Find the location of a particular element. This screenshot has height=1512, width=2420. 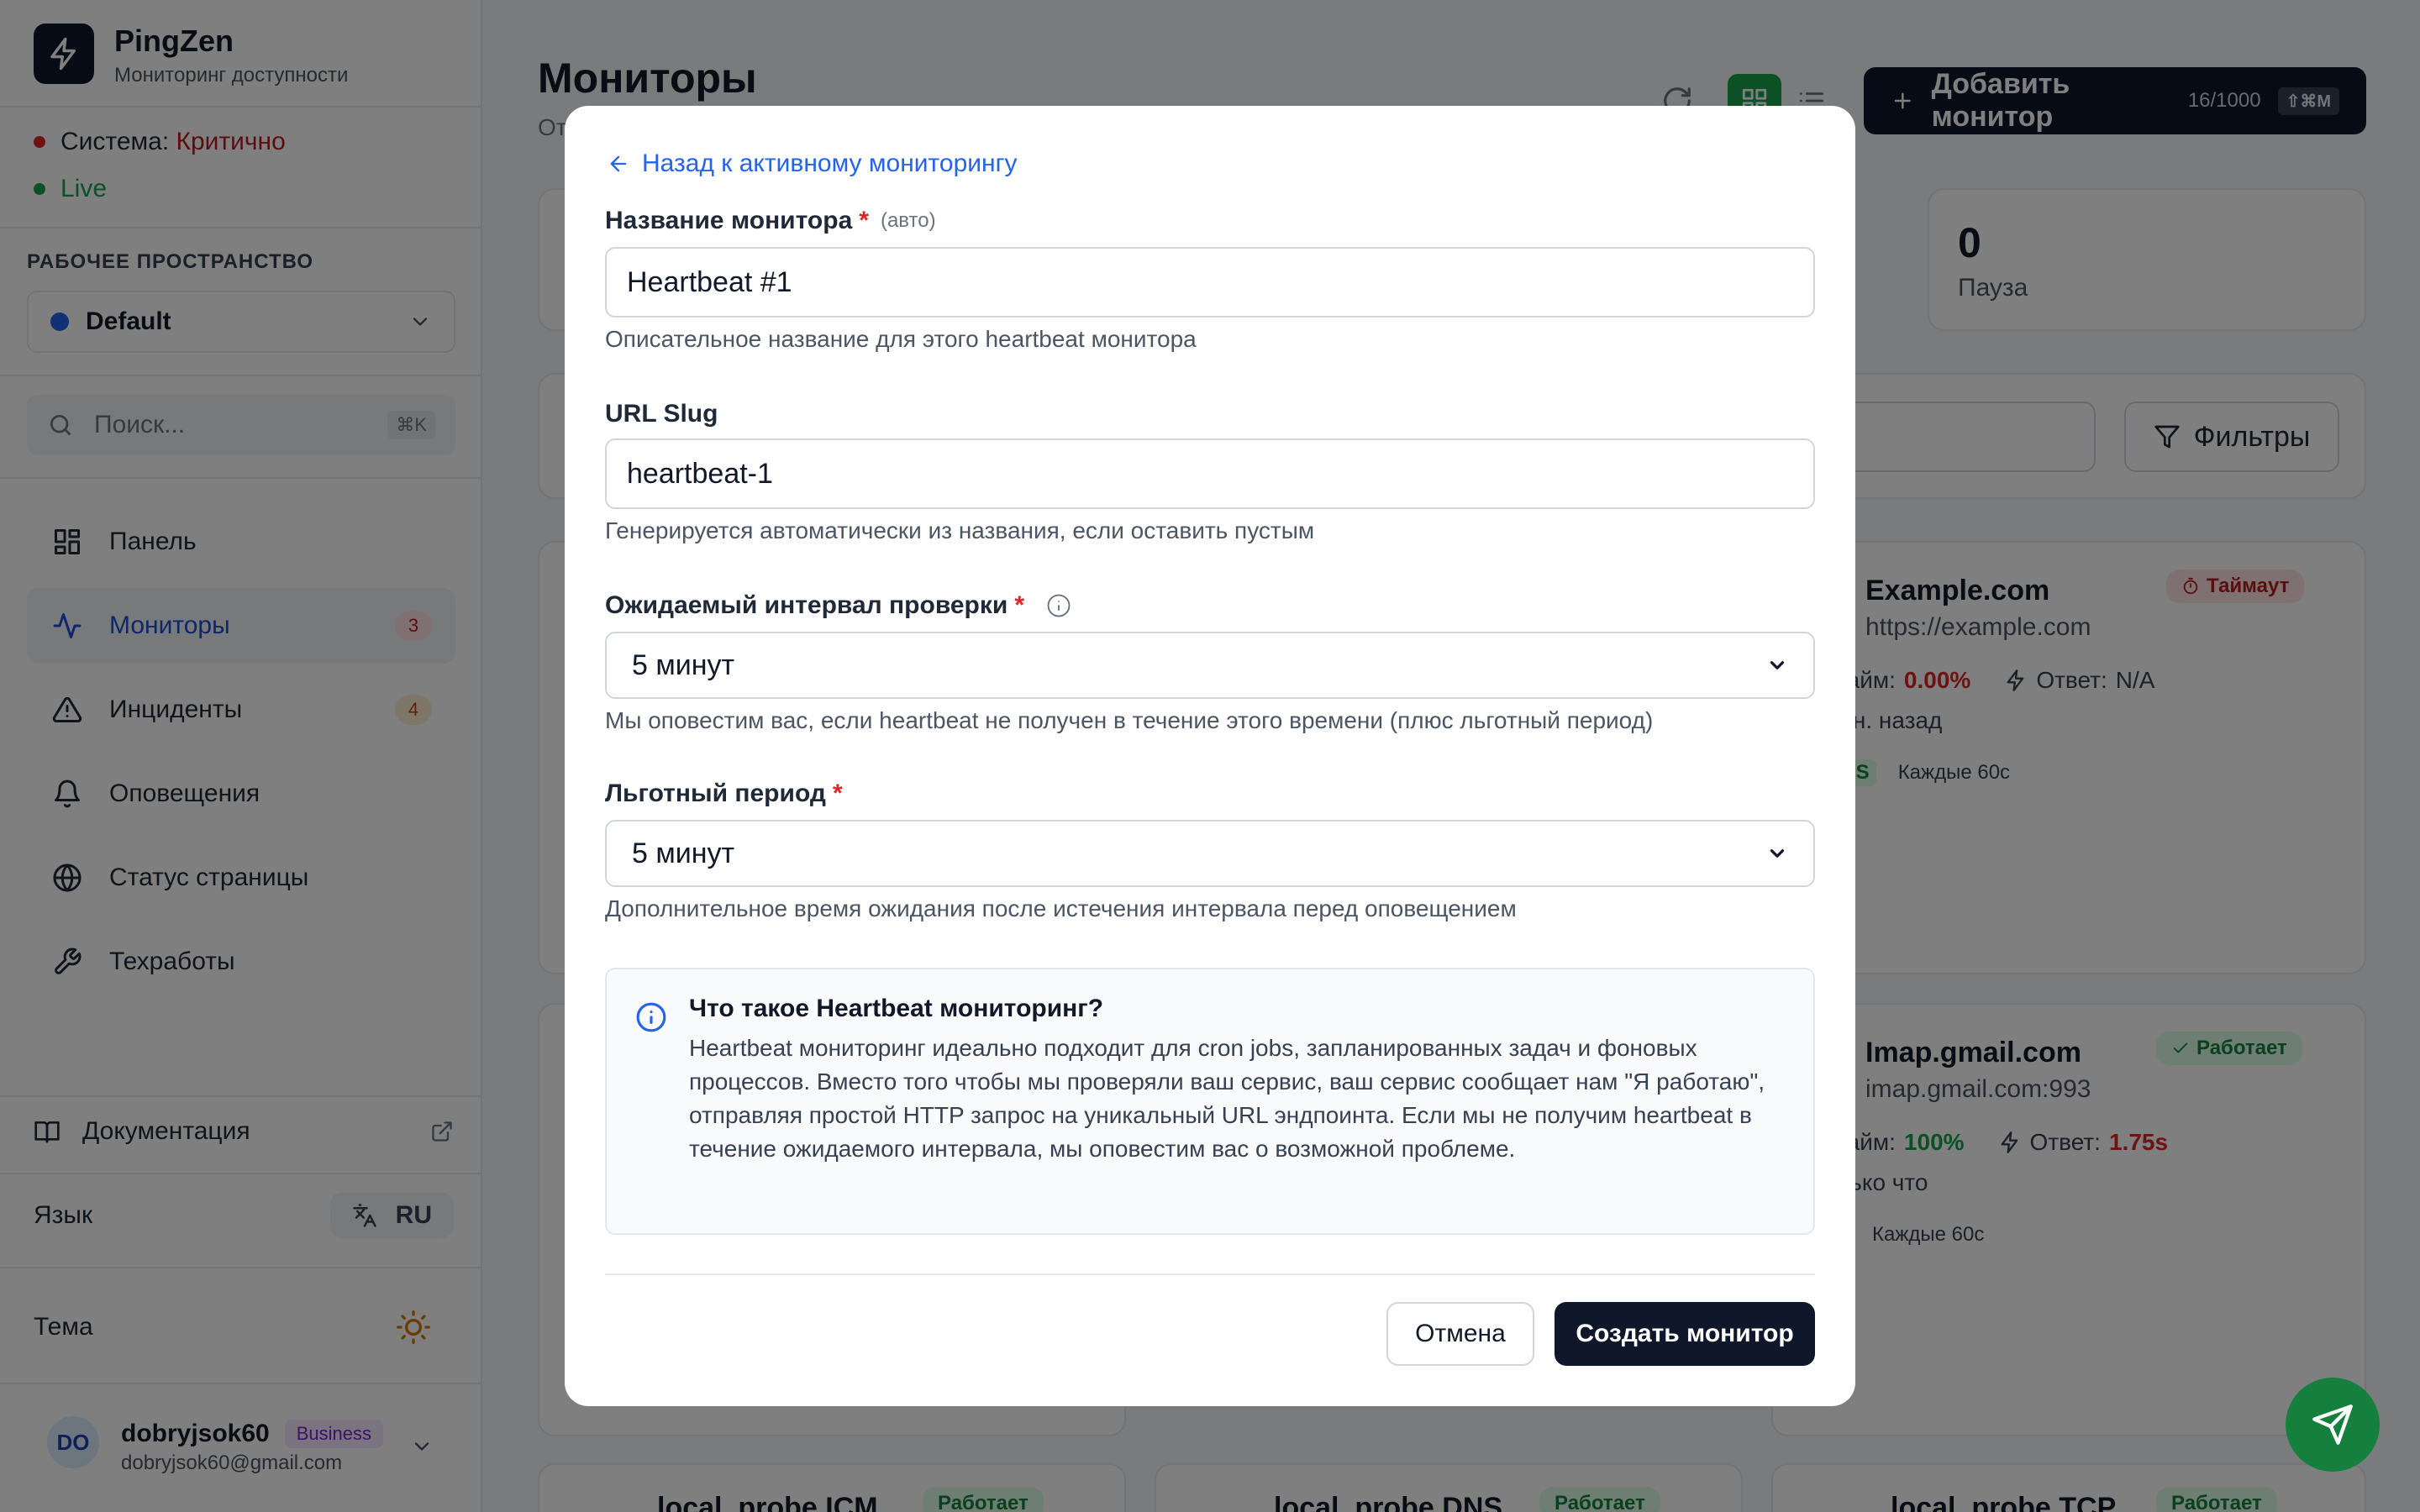

interval-select: 5 минут is located at coordinates (1210, 665).